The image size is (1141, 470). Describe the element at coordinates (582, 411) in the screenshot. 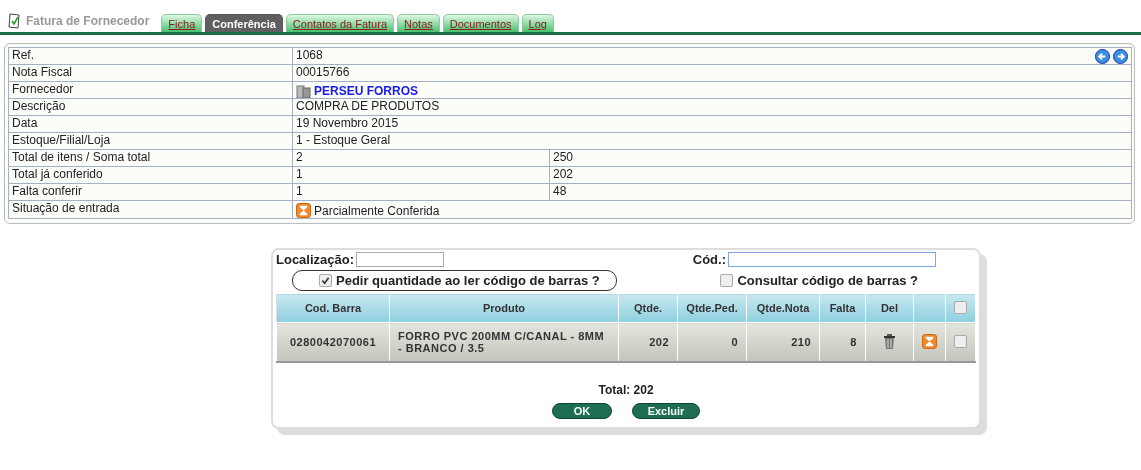

I see `ok-button: OK` at that location.